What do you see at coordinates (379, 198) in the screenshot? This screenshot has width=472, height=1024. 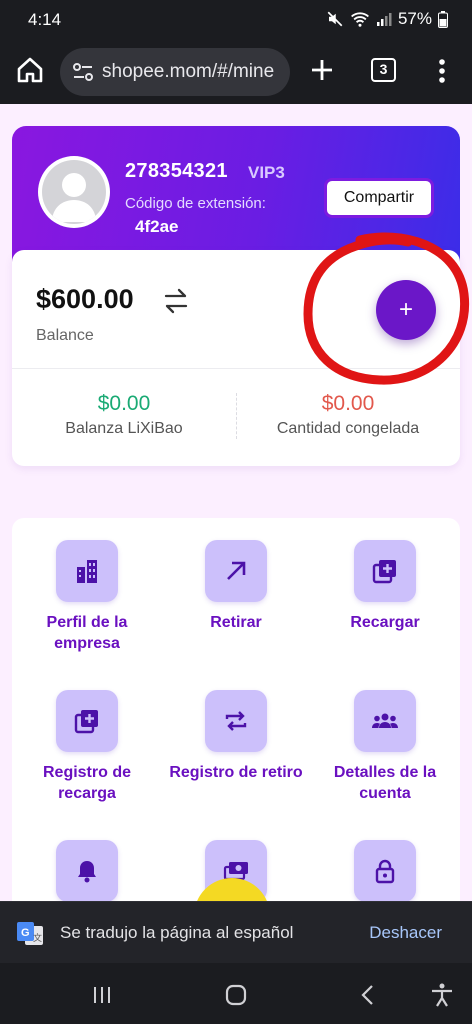 I see `share-button: Compartir` at bounding box center [379, 198].